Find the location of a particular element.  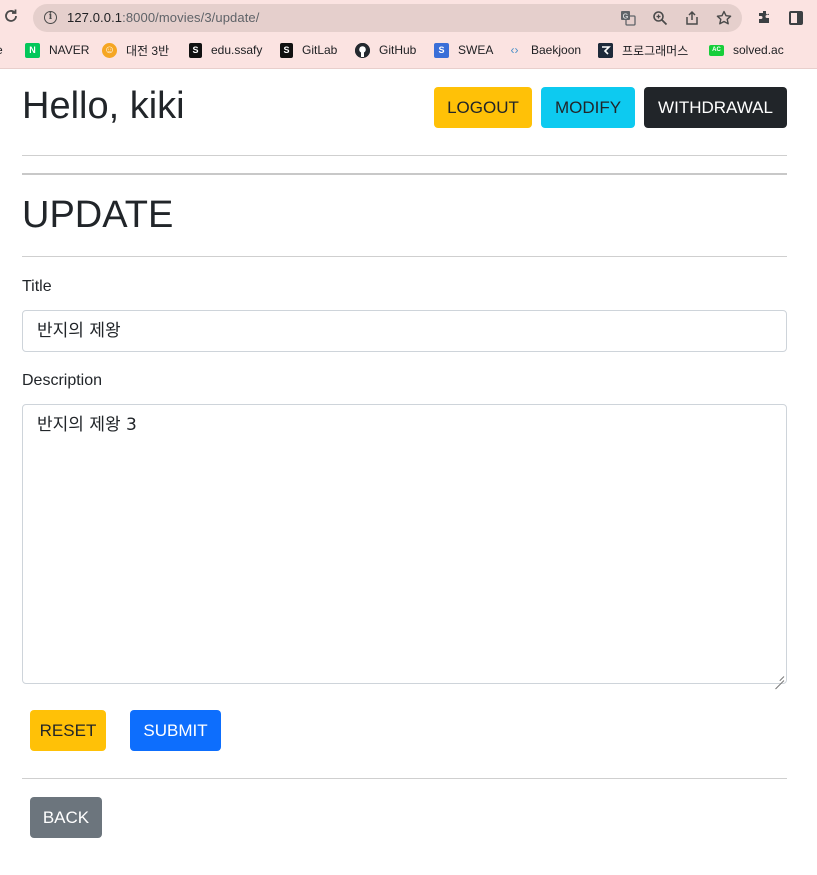

back-button: BACK is located at coordinates (66, 817).